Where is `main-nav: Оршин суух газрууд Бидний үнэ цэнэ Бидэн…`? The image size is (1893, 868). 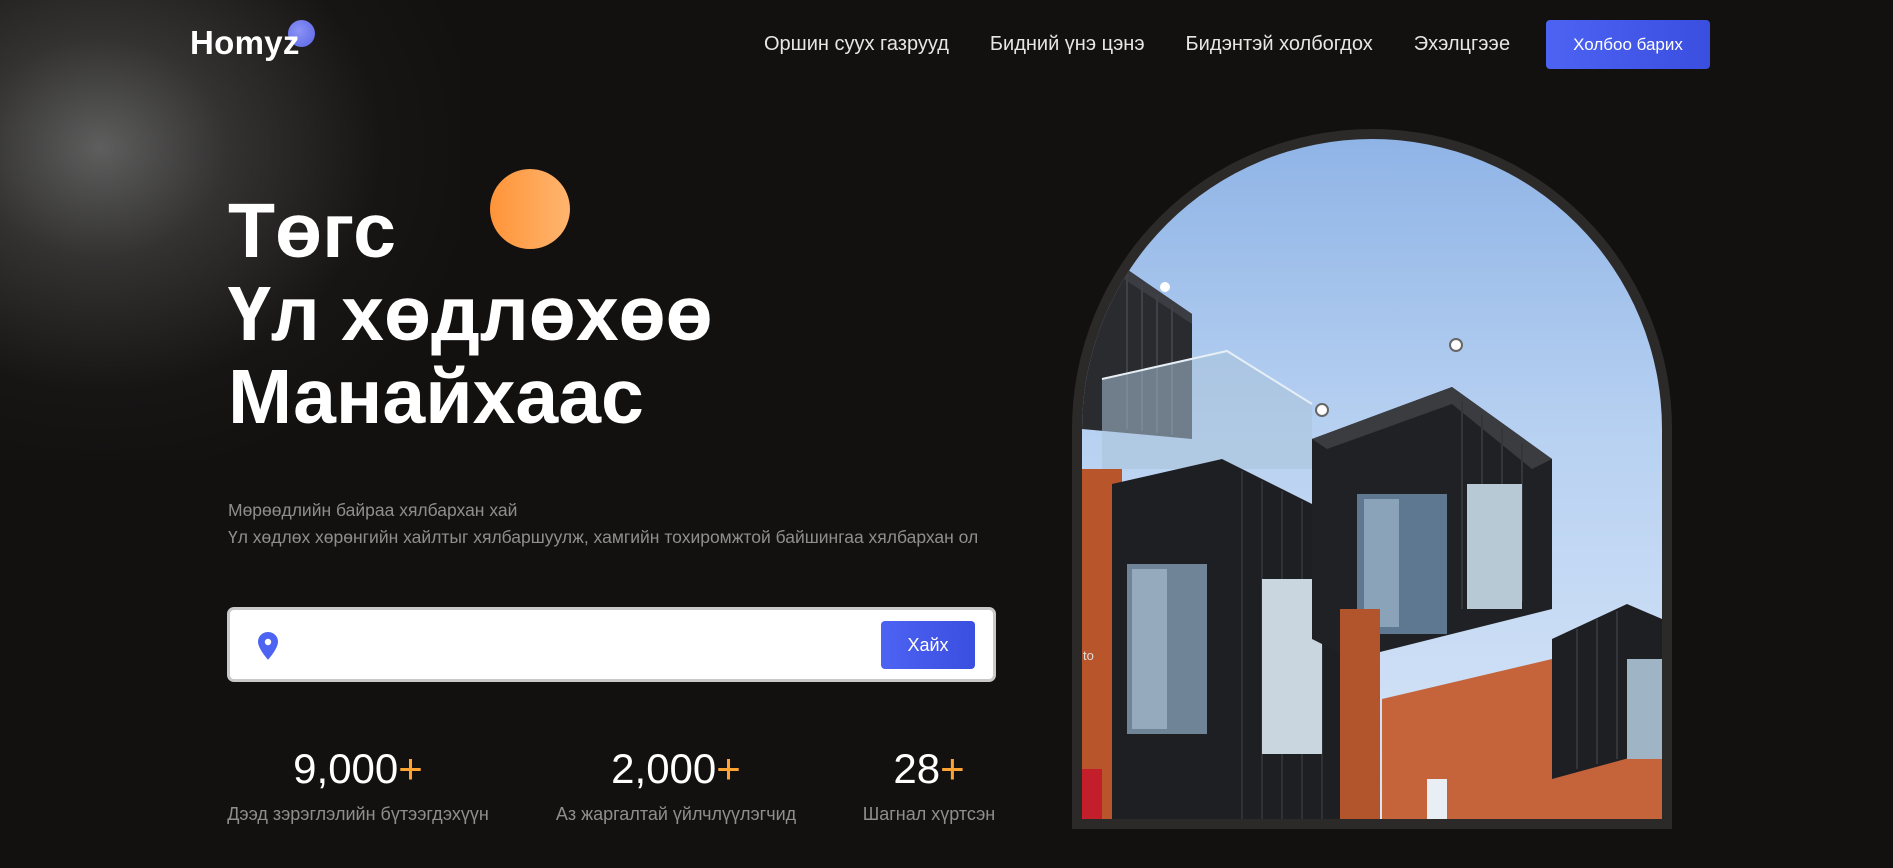 main-nav: Оршин суух газрууд Бидний үнэ цэнэ Бидэн… is located at coordinates (1157, 44).